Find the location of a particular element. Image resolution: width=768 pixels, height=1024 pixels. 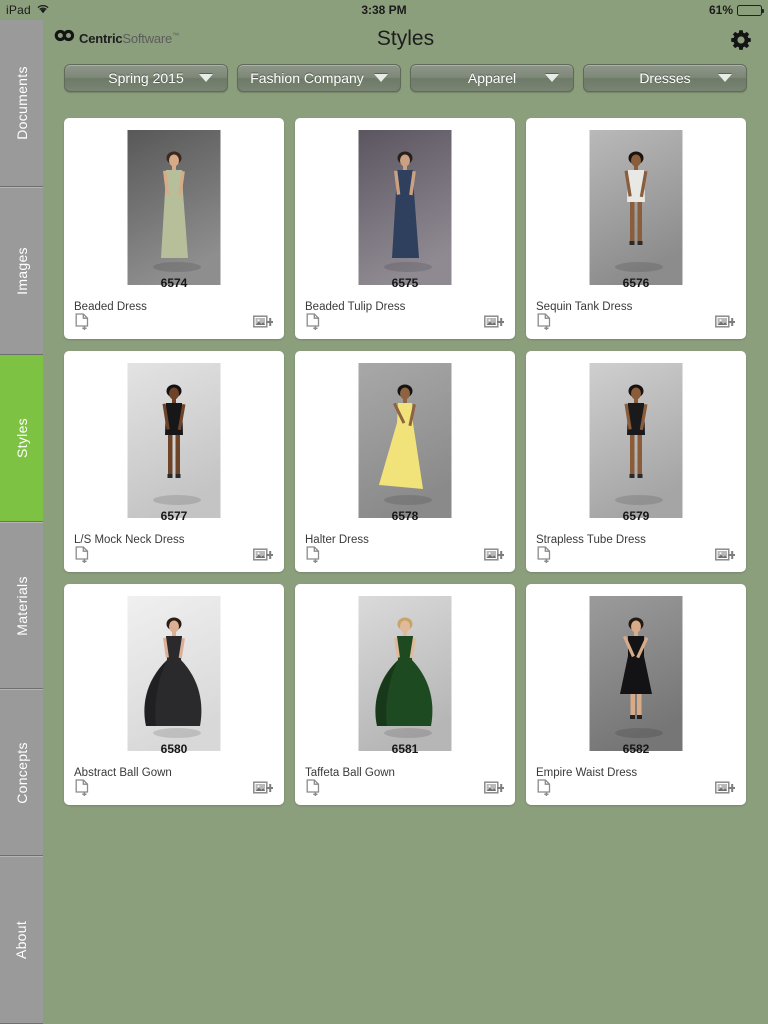

sidebar-item-label: About is located at coordinates (21, 940).